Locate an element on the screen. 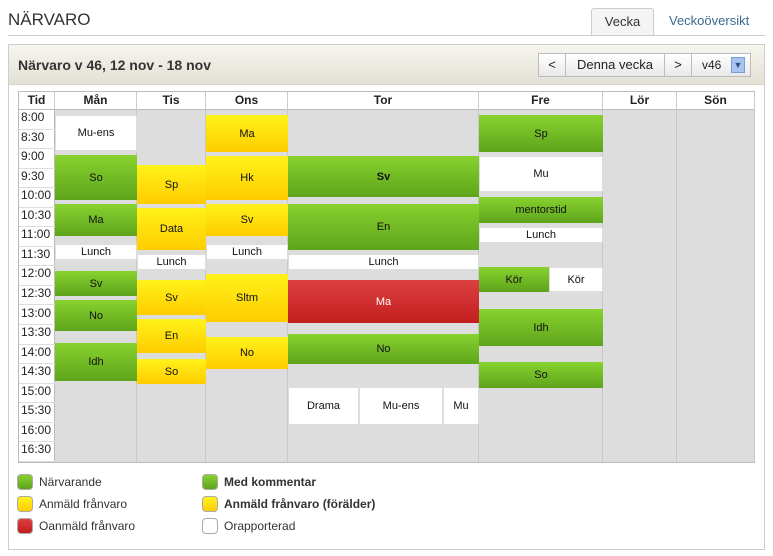 The image size is (773, 556). week-select-value: v46 is located at coordinates (712, 65).